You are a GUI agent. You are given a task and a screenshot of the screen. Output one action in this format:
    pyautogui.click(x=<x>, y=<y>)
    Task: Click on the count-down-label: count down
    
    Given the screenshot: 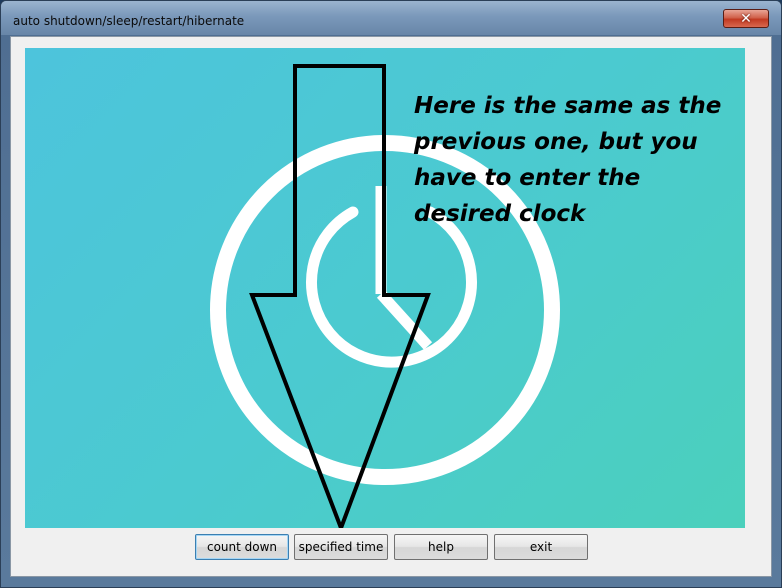 What is the action you would take?
    pyautogui.click(x=242, y=547)
    